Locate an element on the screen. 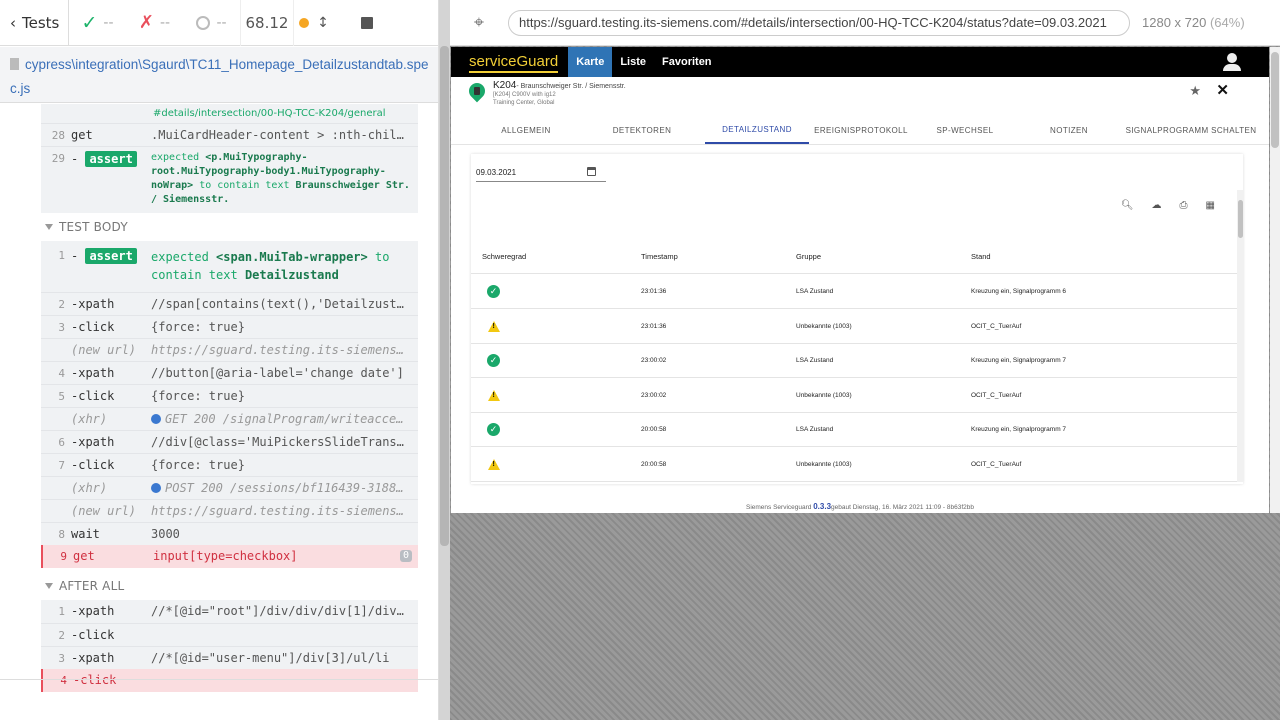  command-row: 3 -click {force: true} is located at coordinates (229, 326).